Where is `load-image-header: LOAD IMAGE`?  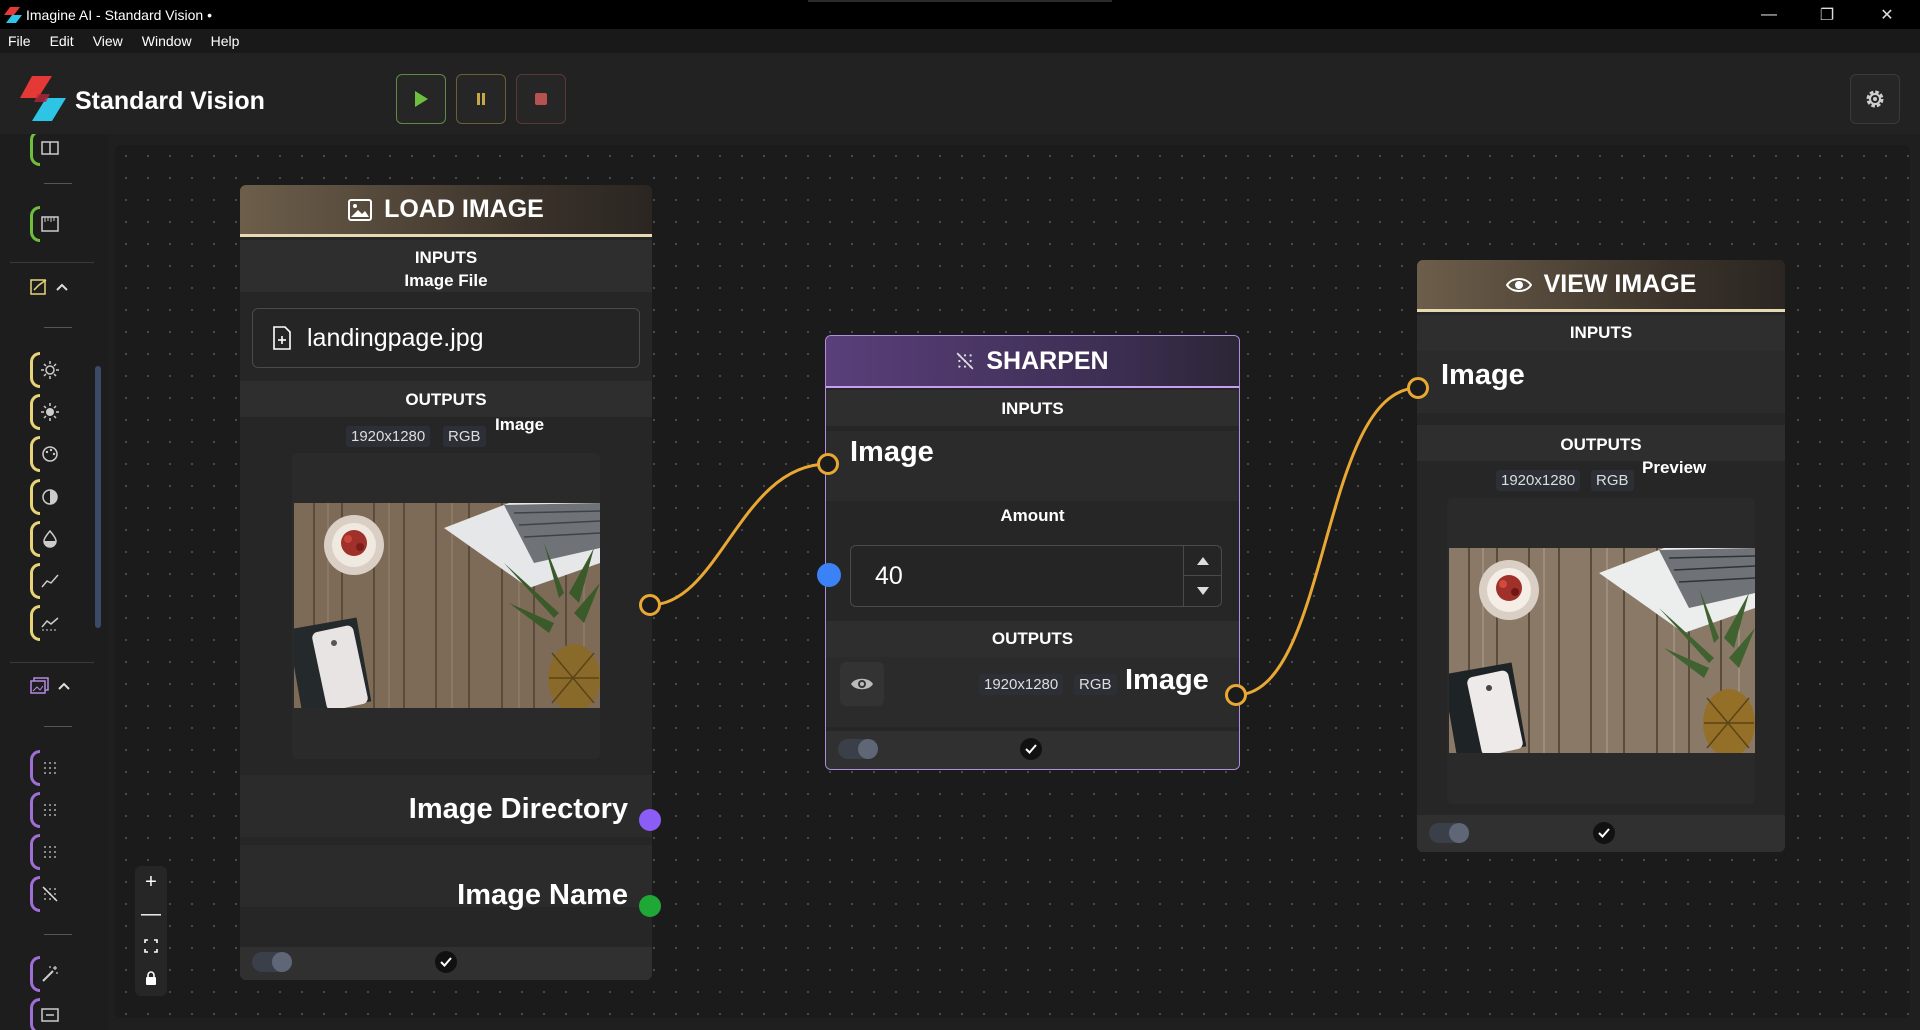
load-image-header: LOAD IMAGE is located at coordinates (446, 211).